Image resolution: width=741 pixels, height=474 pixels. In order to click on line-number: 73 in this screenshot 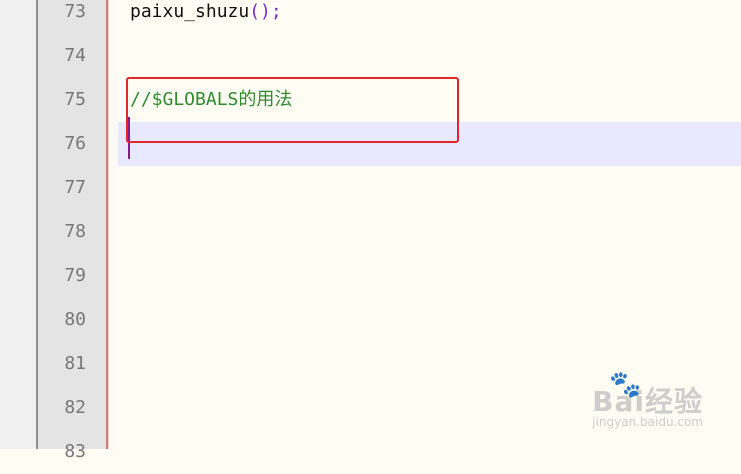, I will do `click(75, 11)`.